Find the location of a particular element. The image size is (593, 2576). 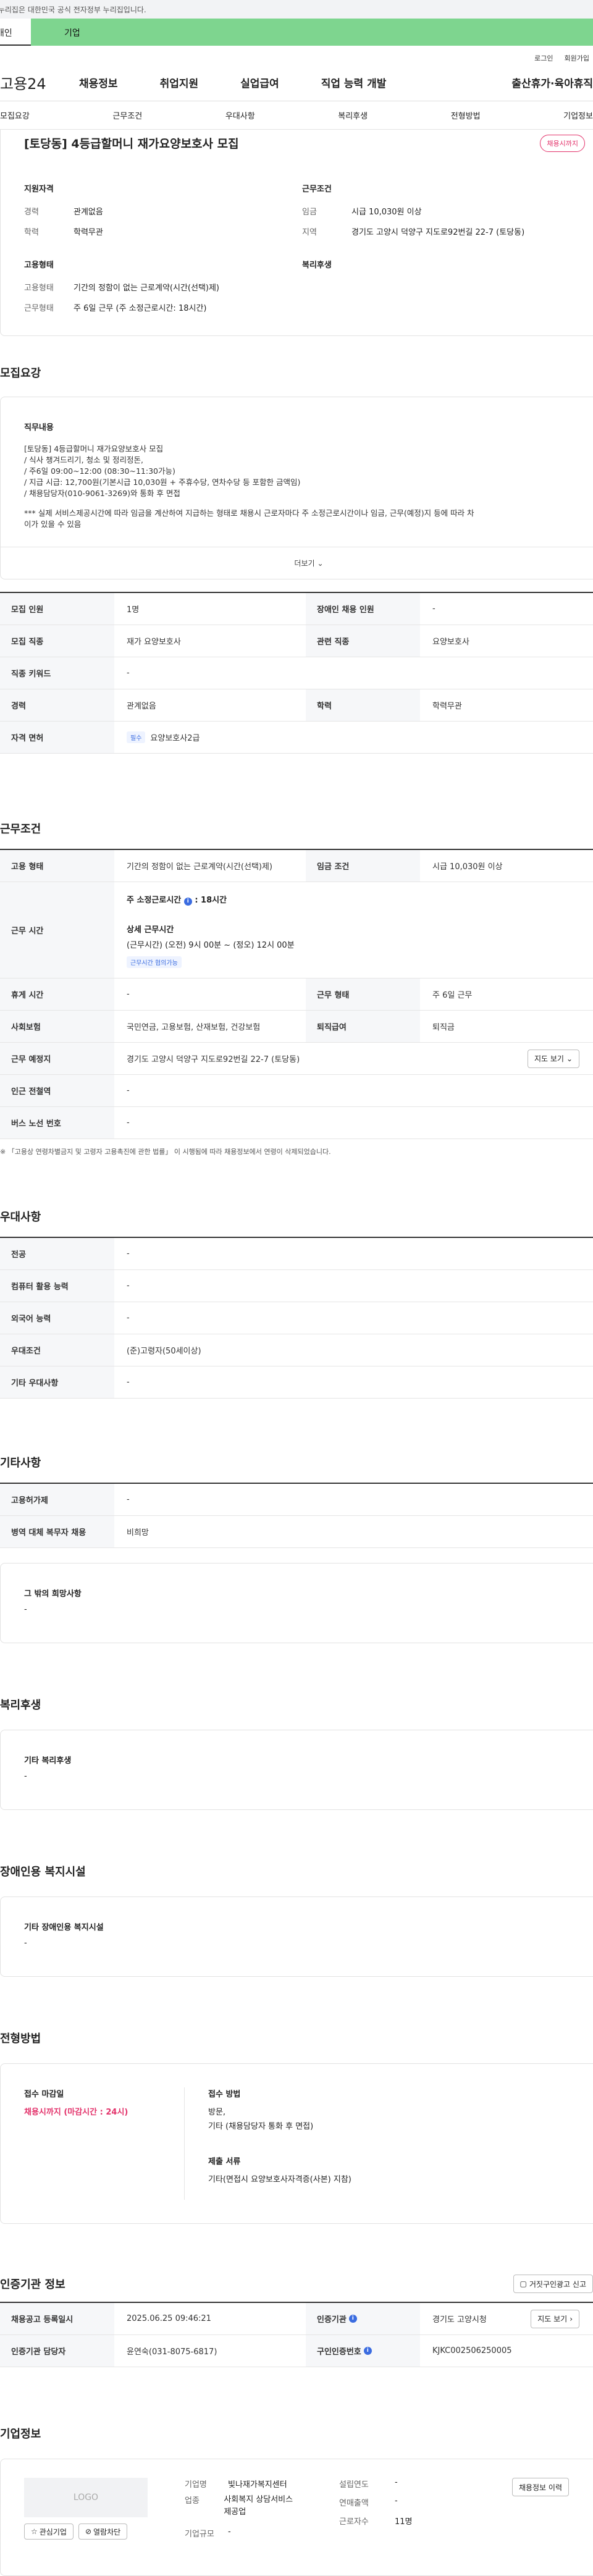

required-tag: 필수 is located at coordinates (136, 737).